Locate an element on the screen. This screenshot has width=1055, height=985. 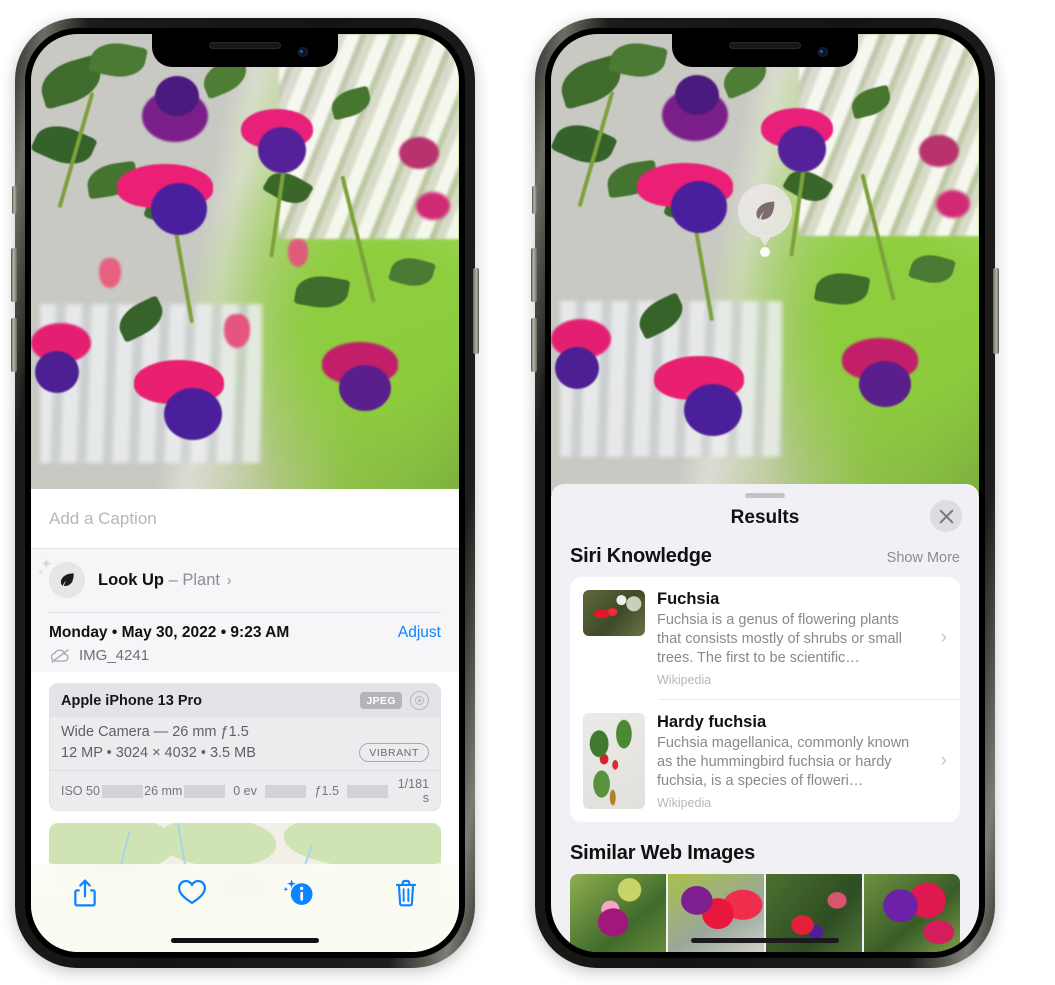
sparkle-small-icon: ✦ is located at coordinates (41, 572).